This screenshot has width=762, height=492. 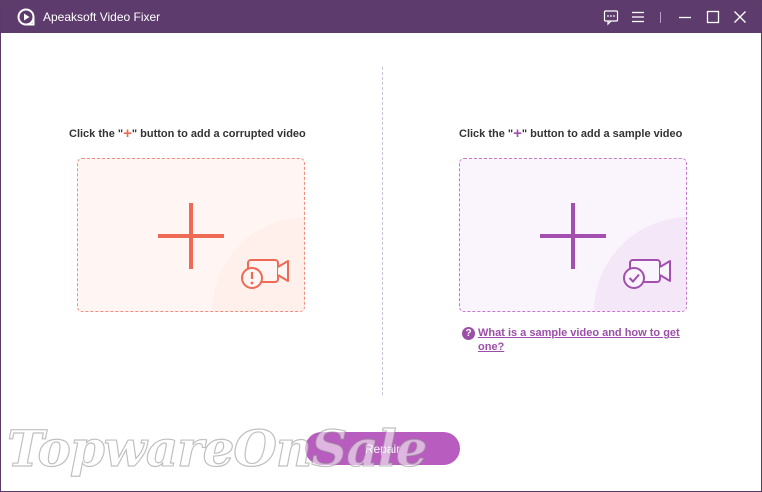 I want to click on add-corrupted-video-dropzone, so click(x=191, y=235).